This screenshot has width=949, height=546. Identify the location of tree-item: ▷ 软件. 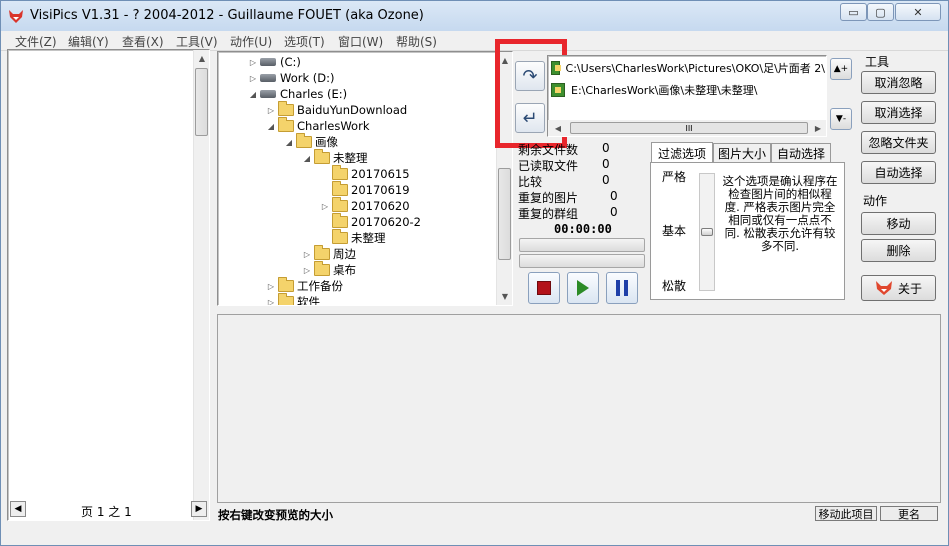
(293, 299).